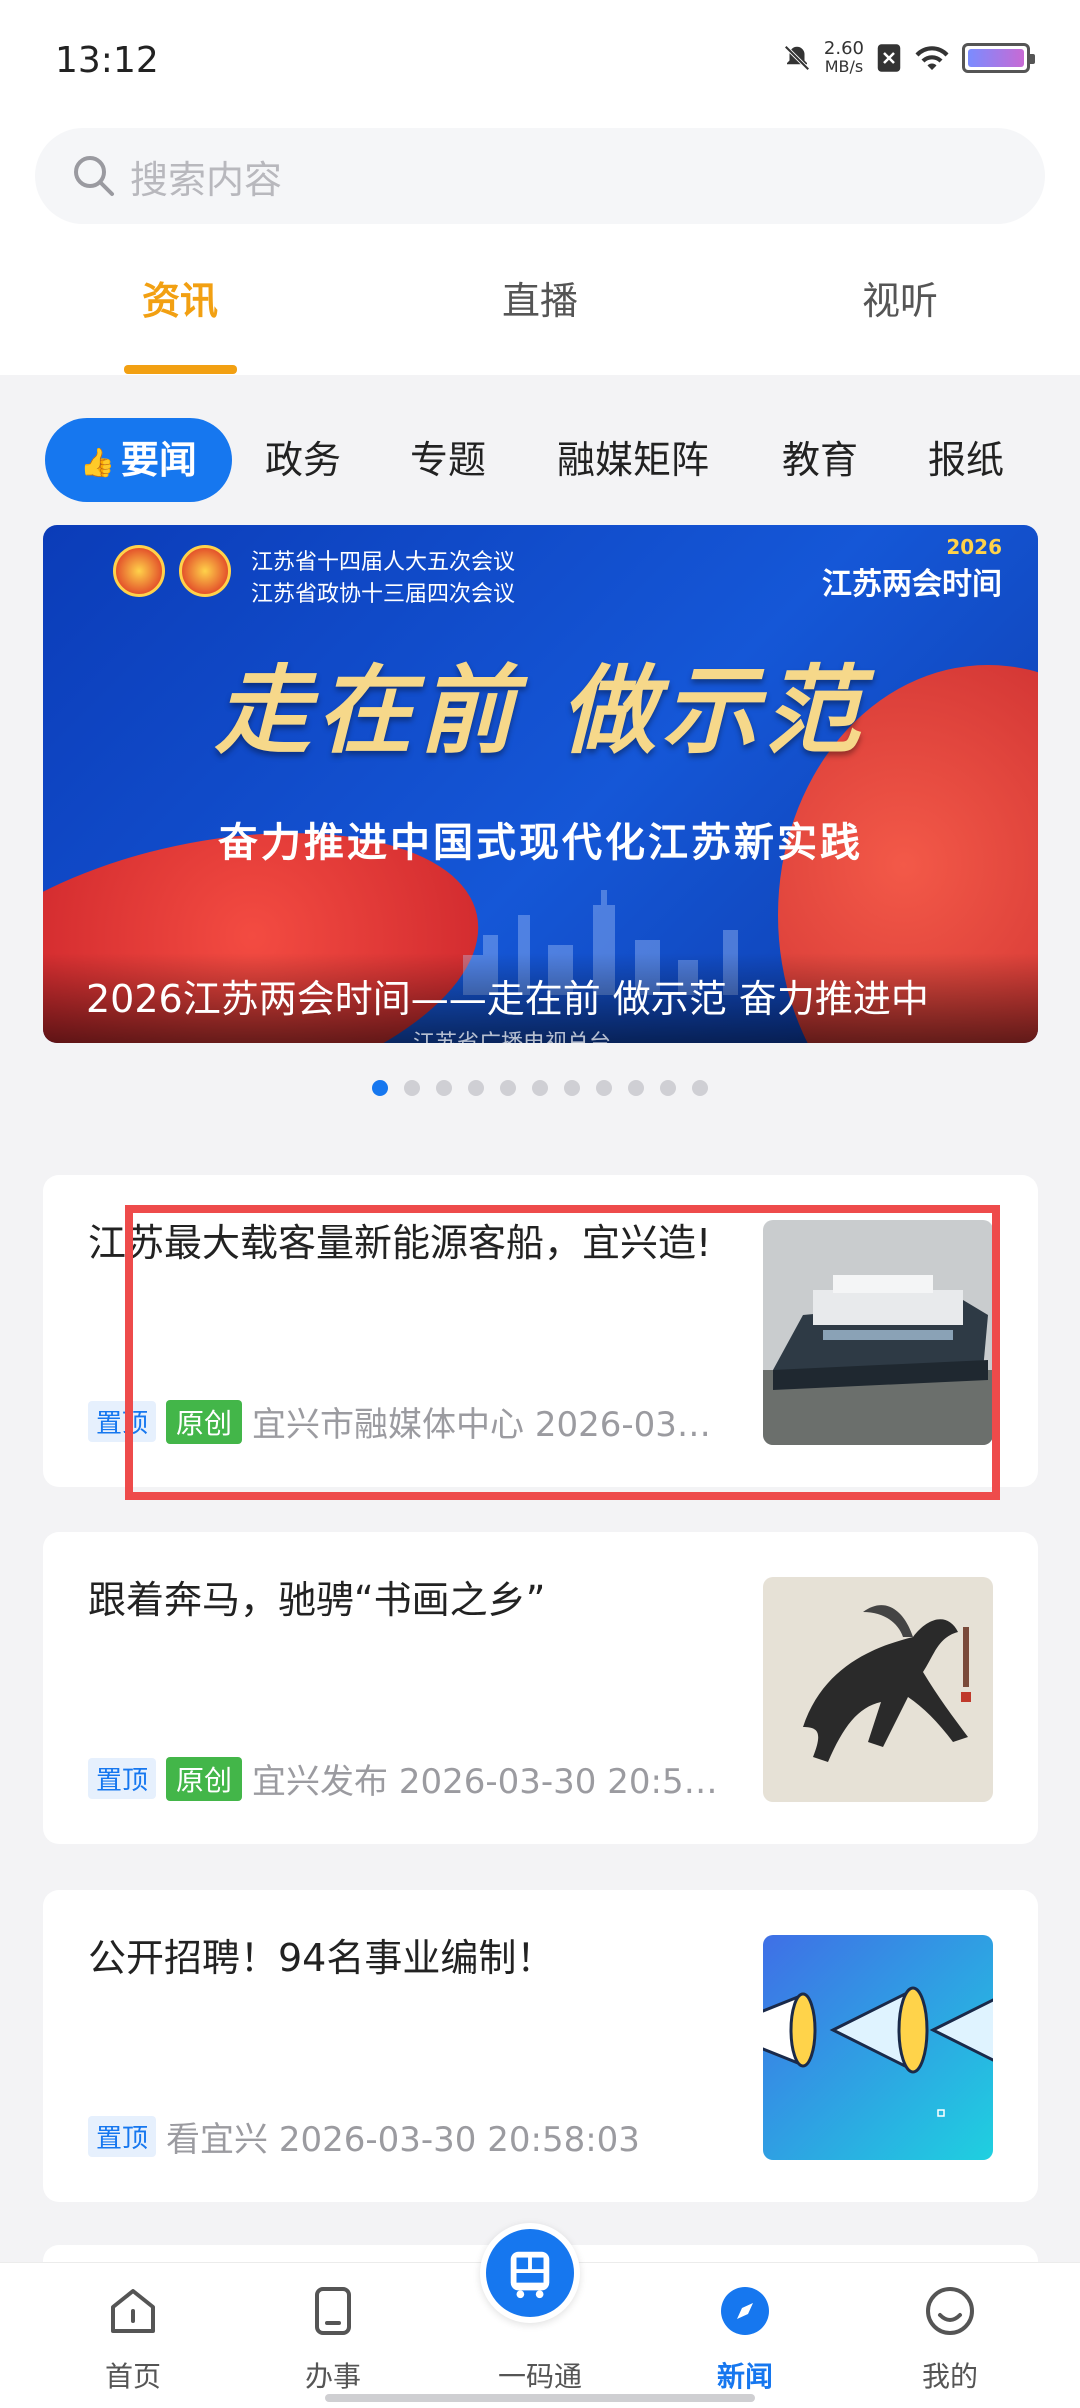  I want to click on category-tab-education: 教育, so click(820, 460).